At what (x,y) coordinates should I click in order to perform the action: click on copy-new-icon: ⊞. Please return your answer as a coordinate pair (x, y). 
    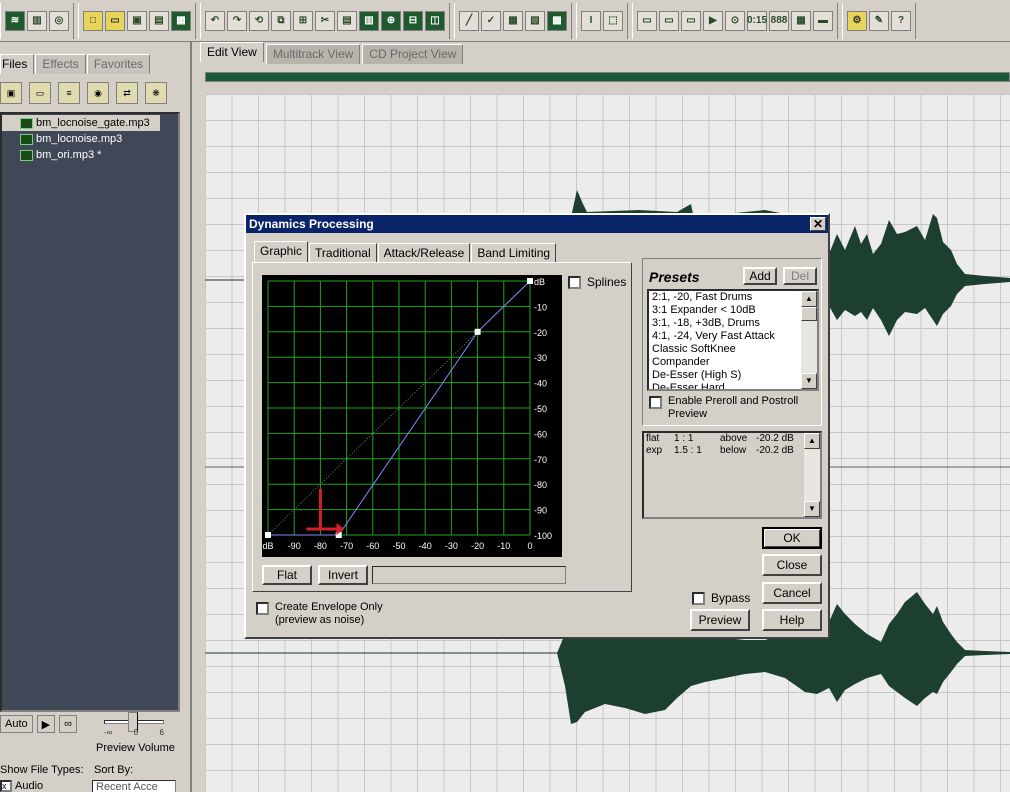
    Looking at the image, I should click on (303, 20).